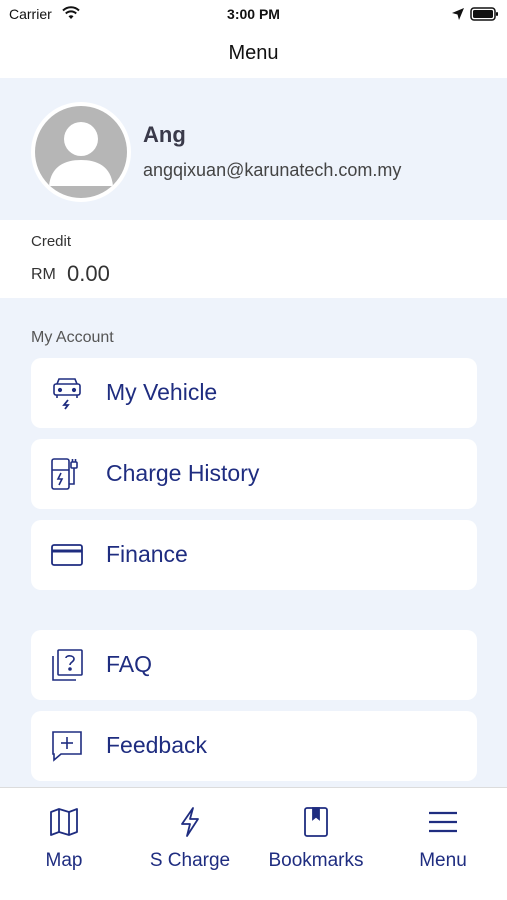 The width and height of the screenshot is (507, 900). Describe the element at coordinates (272, 170) in the screenshot. I see `user-email: angqixuan@karunatech.com.my` at that location.